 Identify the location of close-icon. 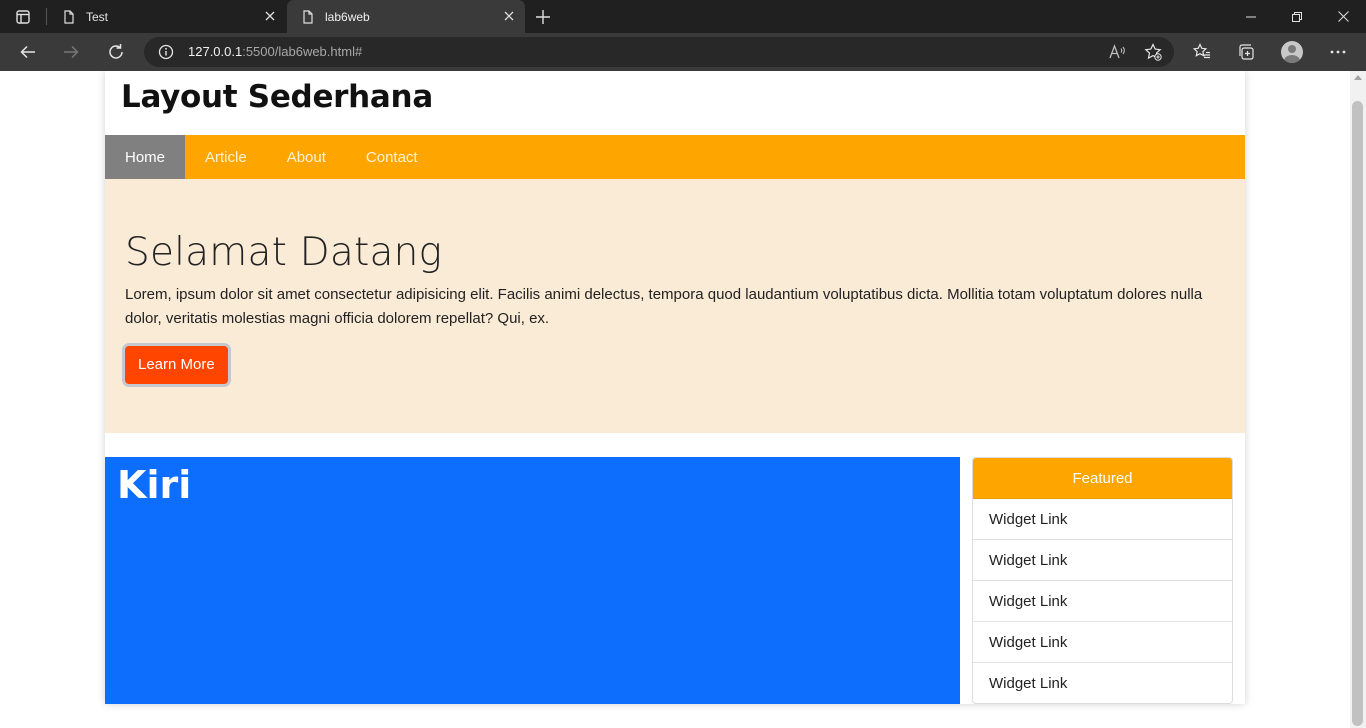
(1343, 16).